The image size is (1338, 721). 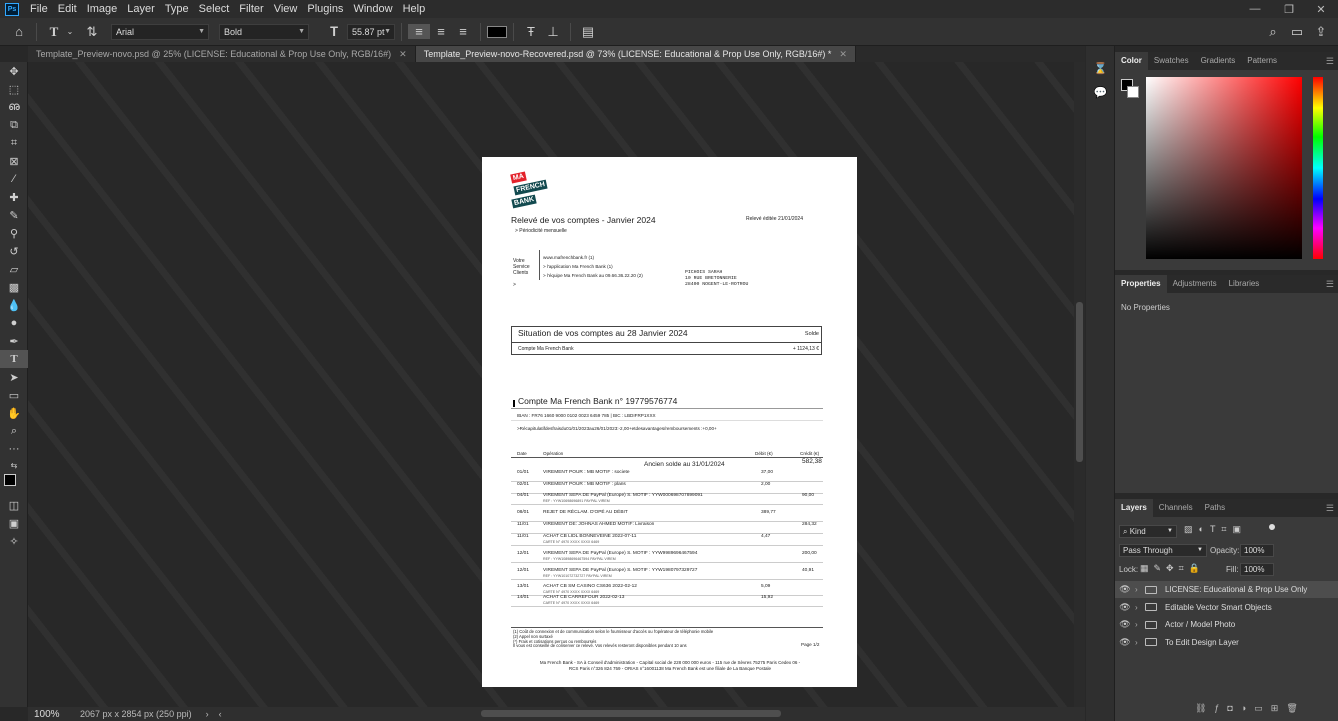 What do you see at coordinates (1257, 550) in the screenshot?
I see `opacity-field: 100%` at bounding box center [1257, 550].